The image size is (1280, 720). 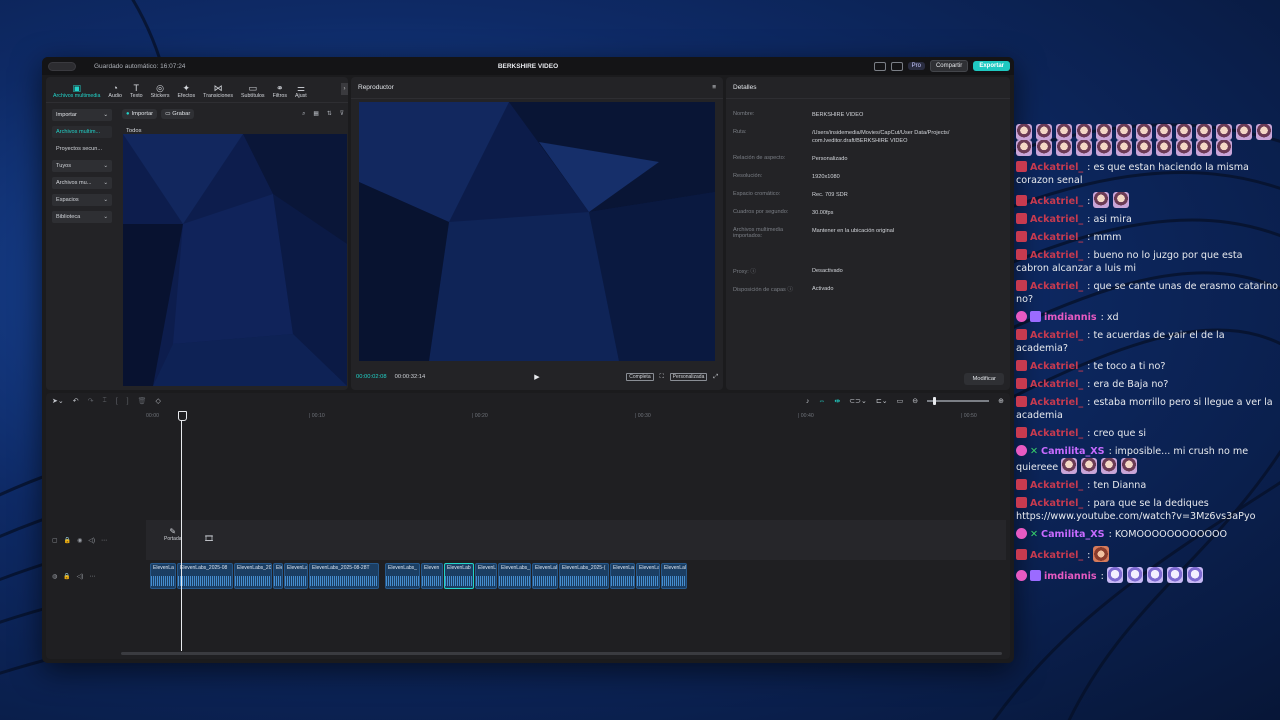 I want to click on time-ruler: 00:00 | 00:10 | 00:20 | 00:30 | 00:40 | 00:50, so click(x=578, y=416).